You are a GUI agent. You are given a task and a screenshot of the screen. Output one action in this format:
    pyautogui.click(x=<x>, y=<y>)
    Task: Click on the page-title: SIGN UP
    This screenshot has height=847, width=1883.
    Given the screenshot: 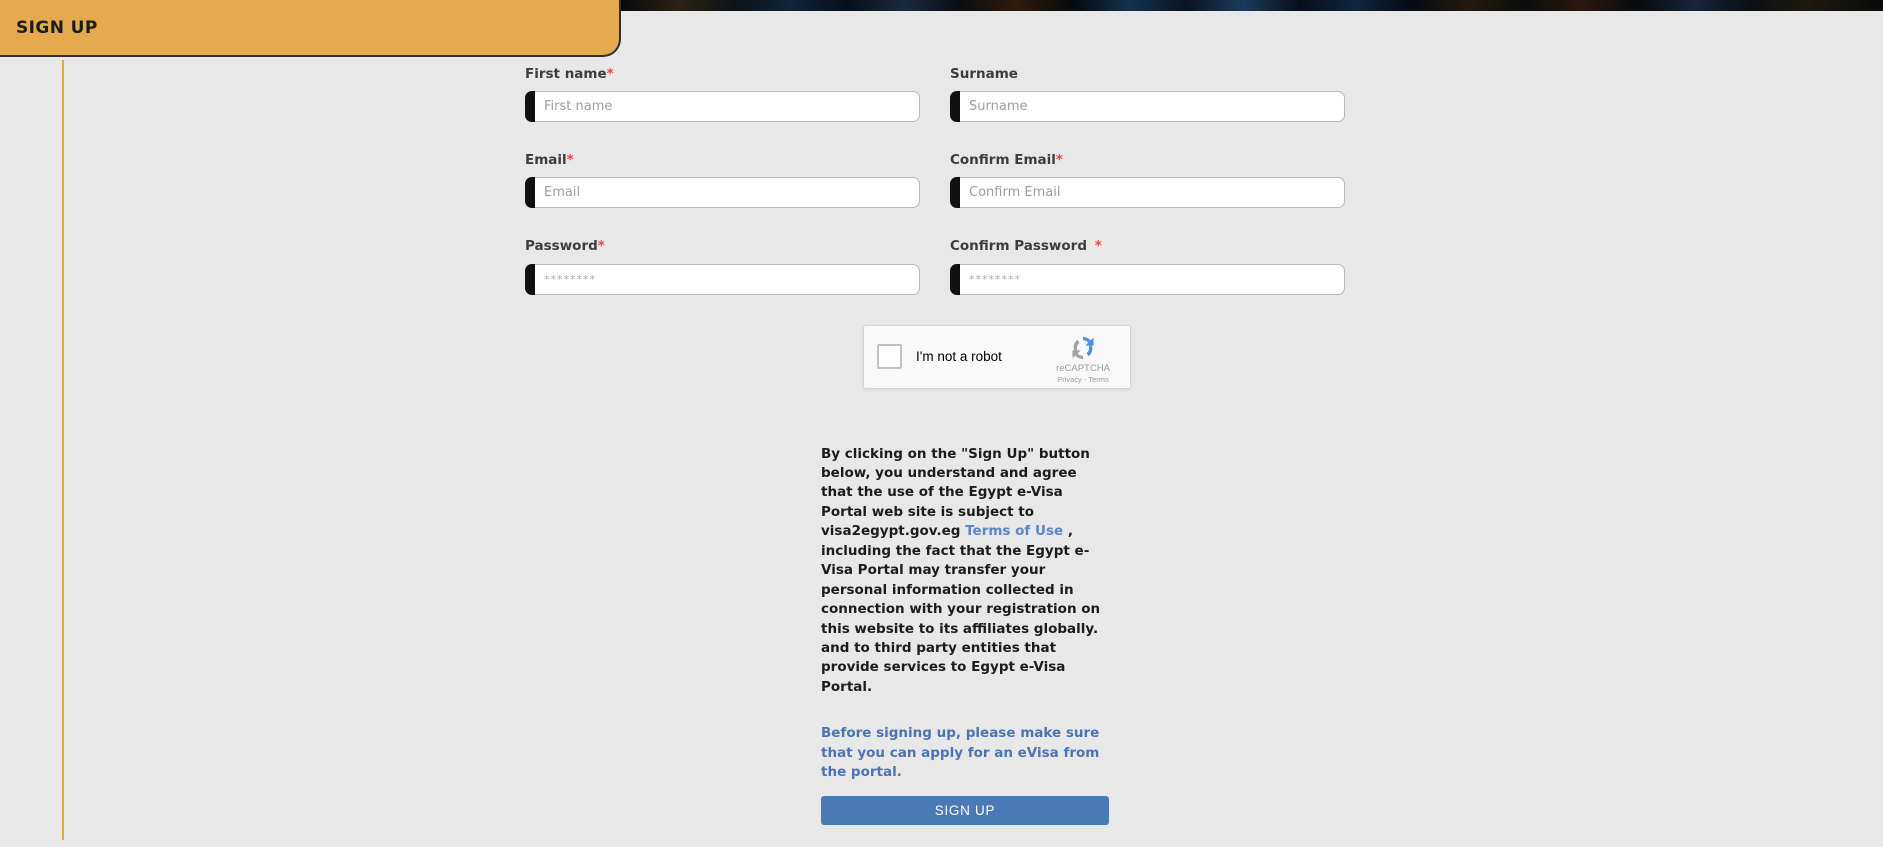 What is the action you would take?
    pyautogui.click(x=57, y=27)
    